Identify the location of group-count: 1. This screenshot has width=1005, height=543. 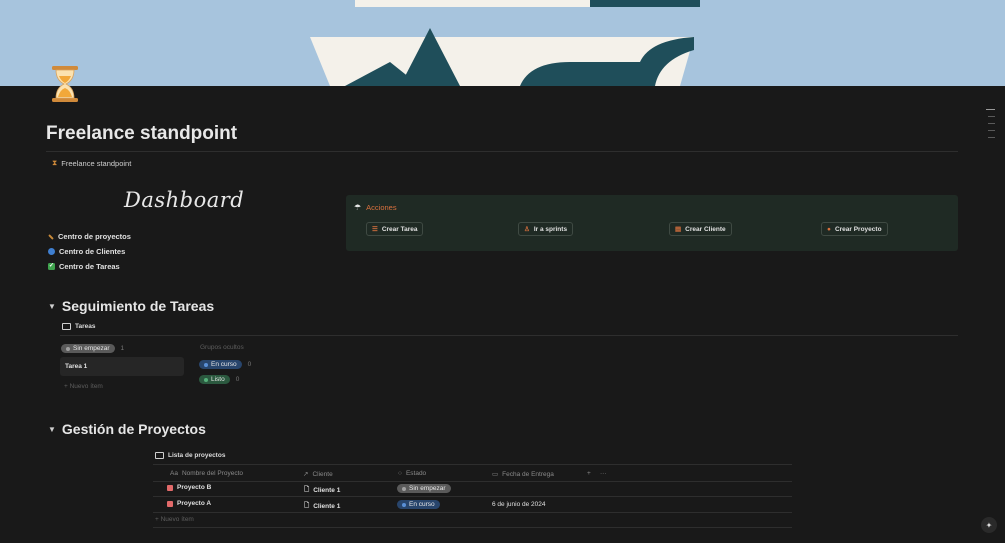
(122, 348).